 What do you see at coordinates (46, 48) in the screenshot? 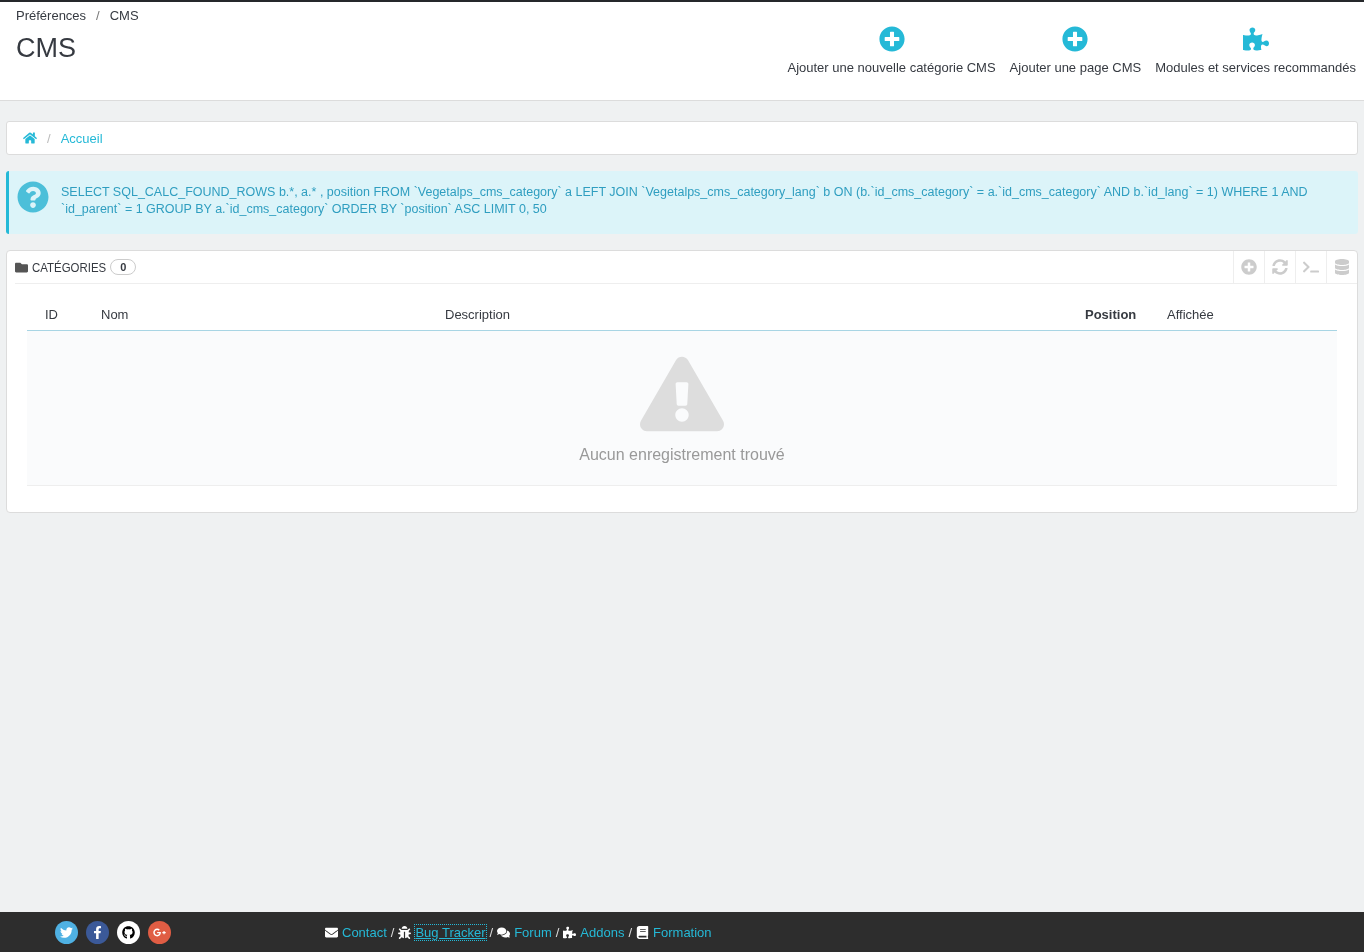
I see `page-title: CMS` at bounding box center [46, 48].